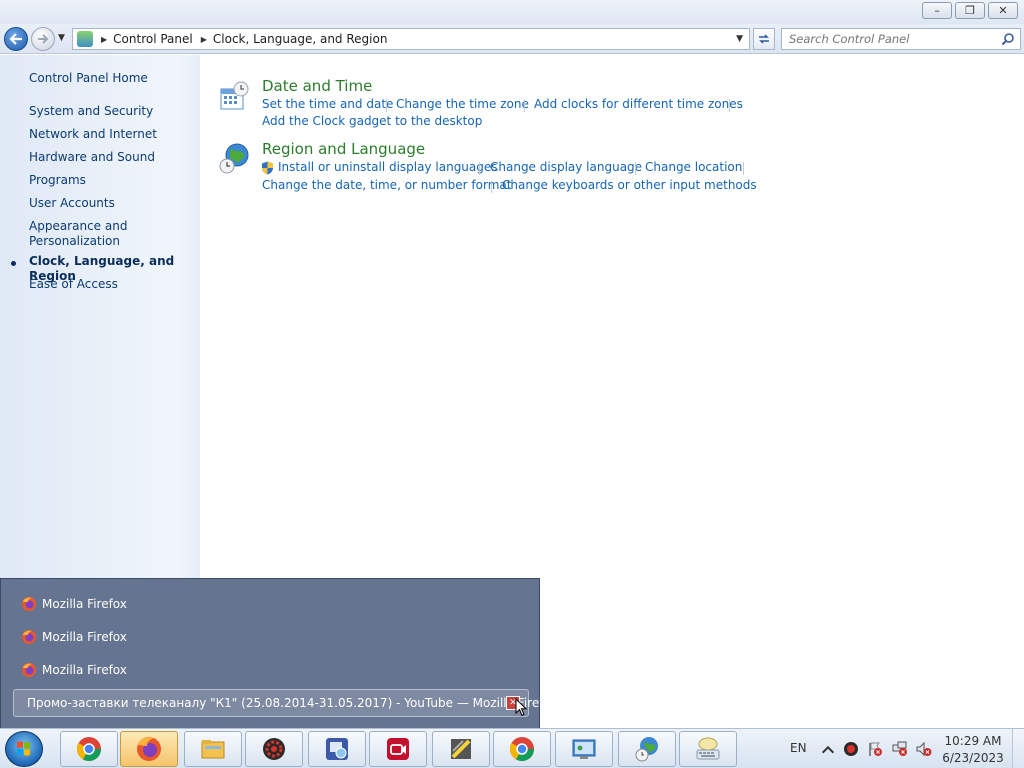 Image resolution: width=1024 pixels, height=768 pixels. I want to click on breadcrumb-current: Clock, Language, and Region, so click(300, 39).